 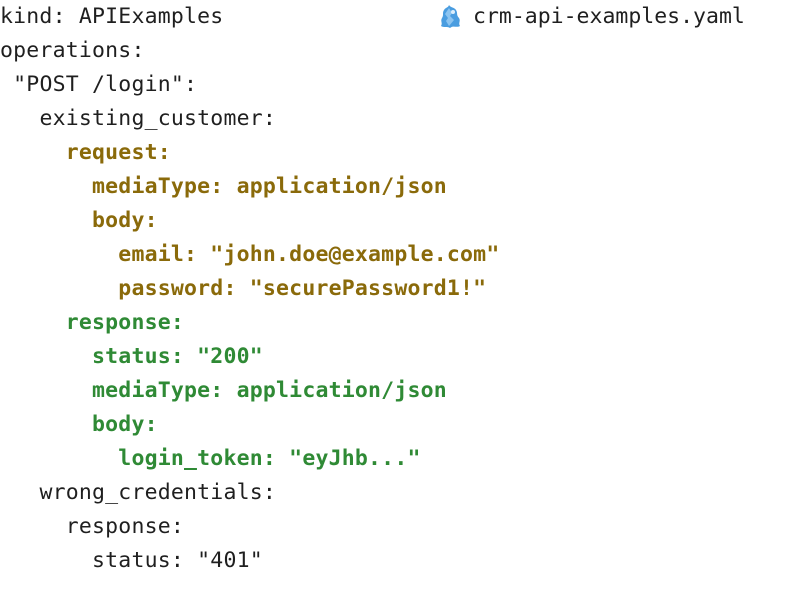 What do you see at coordinates (118, 152) in the screenshot?
I see `code-line-5: request:` at bounding box center [118, 152].